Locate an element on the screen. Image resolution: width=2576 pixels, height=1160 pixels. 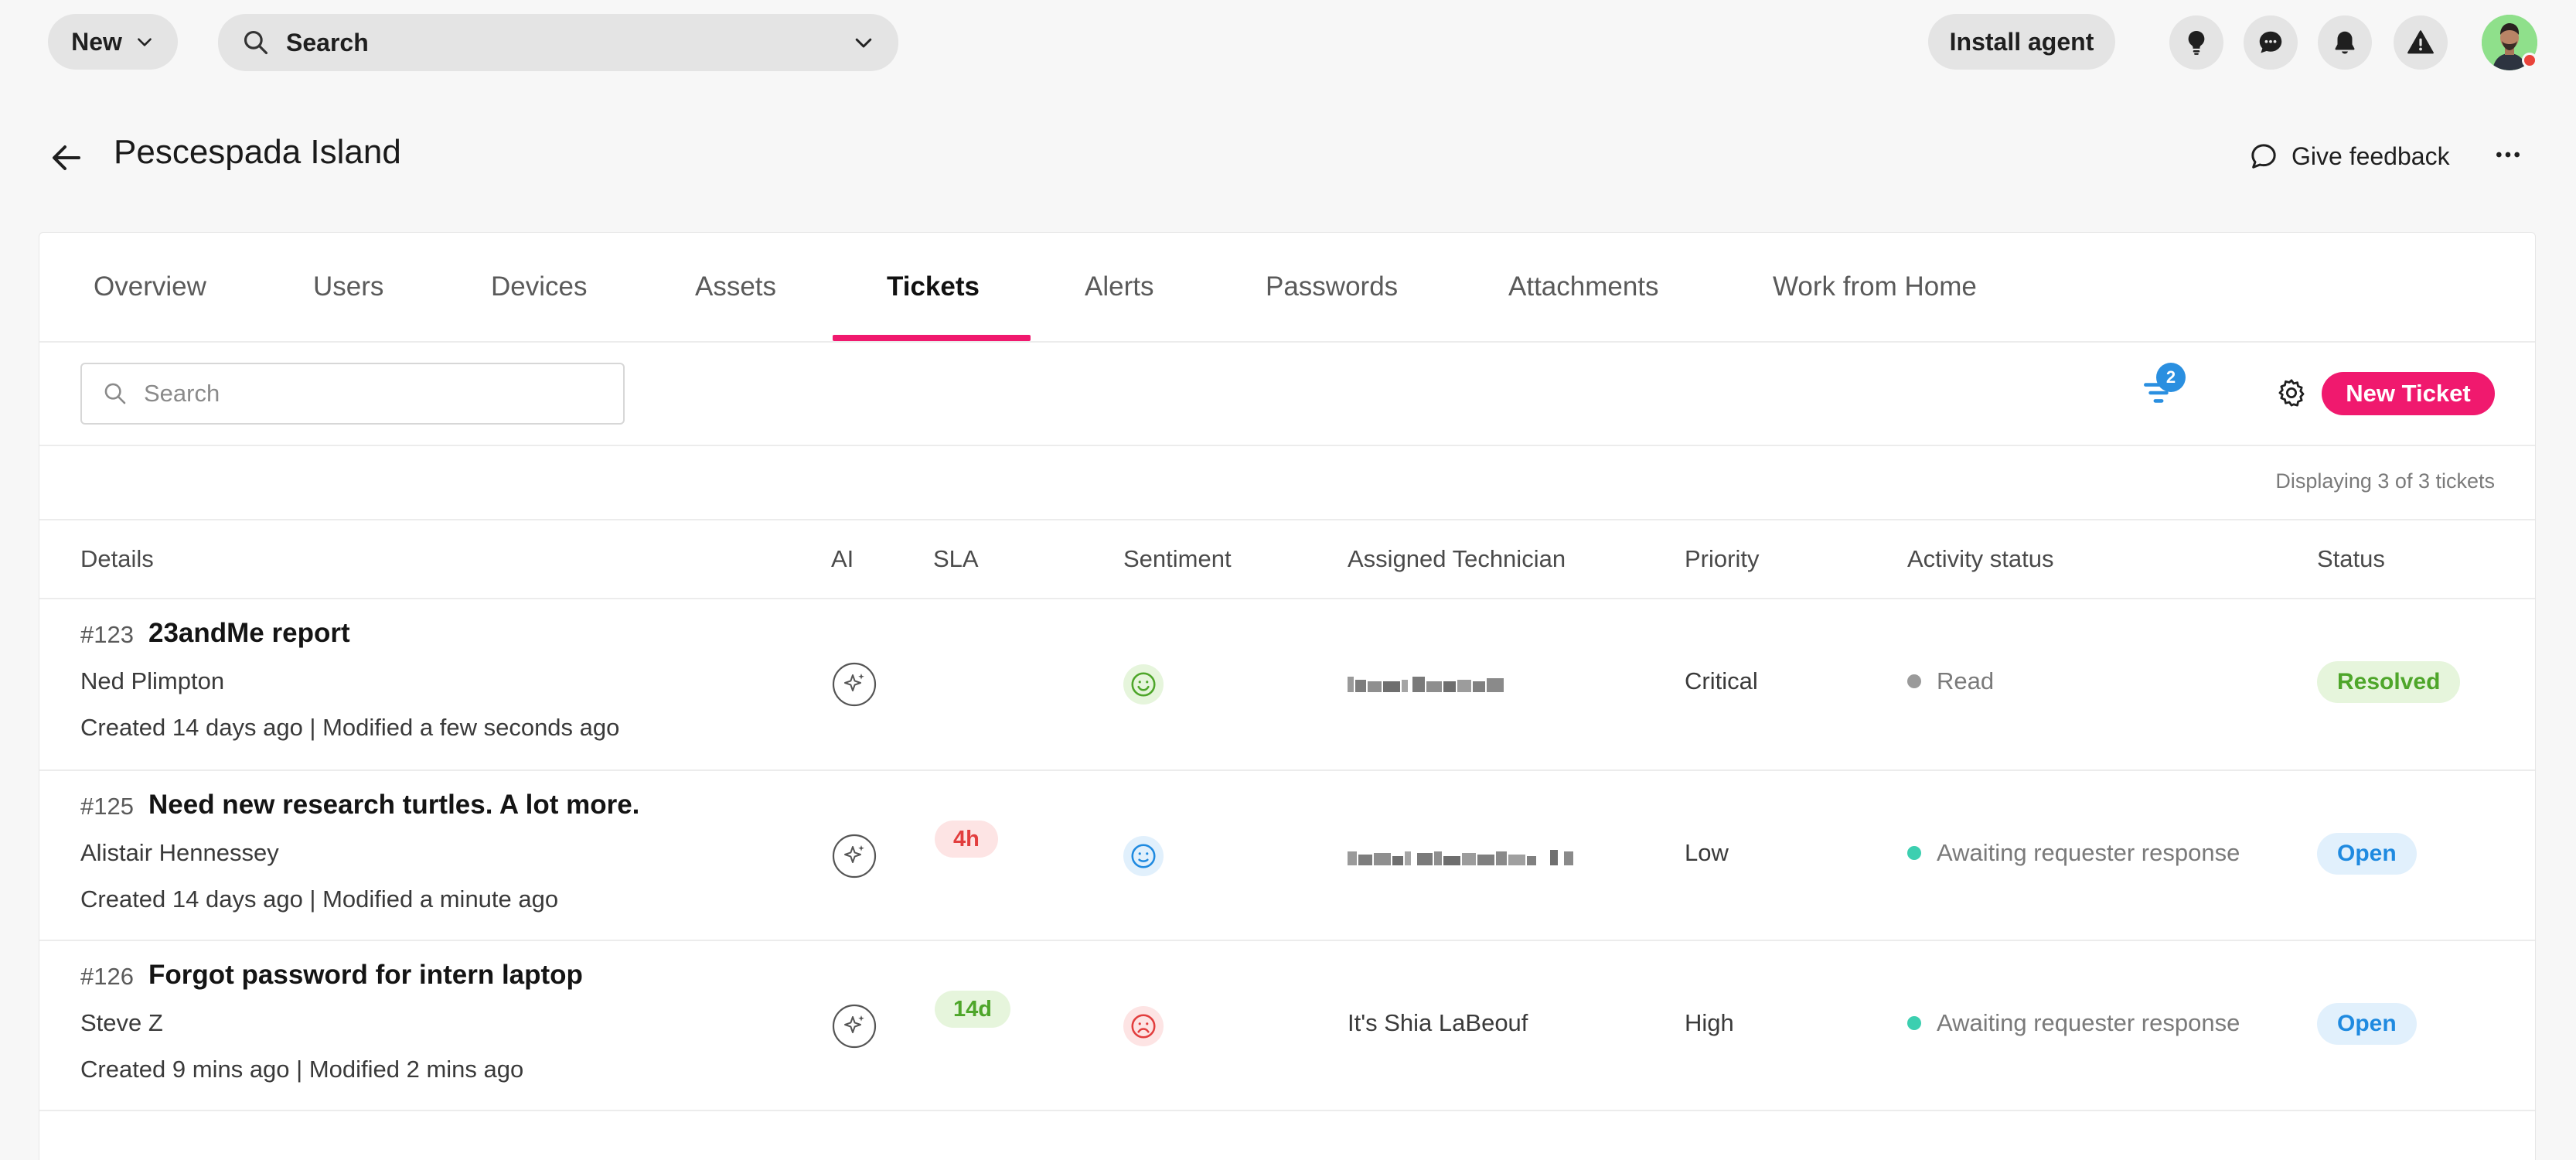
install-agent-button: Install agent is located at coordinates (2021, 42).